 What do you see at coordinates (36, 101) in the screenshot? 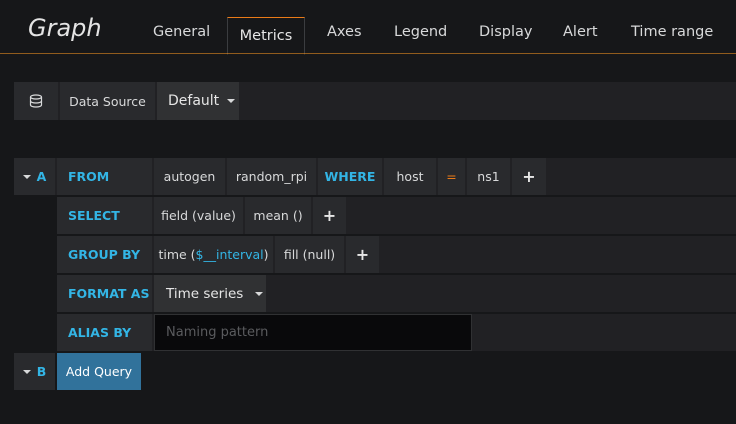
I see `database-icon` at bounding box center [36, 101].